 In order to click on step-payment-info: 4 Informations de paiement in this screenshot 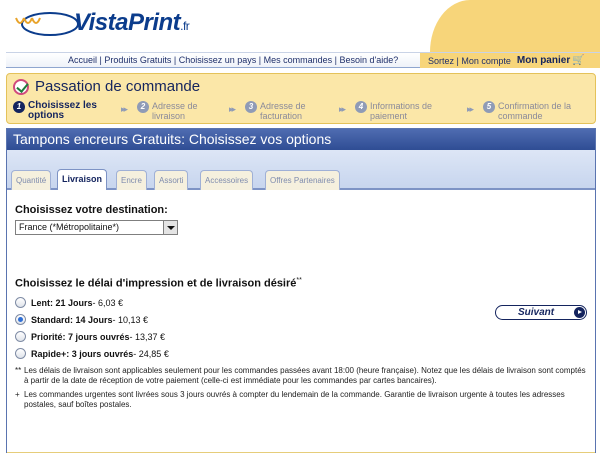, I will do `click(405, 111)`.